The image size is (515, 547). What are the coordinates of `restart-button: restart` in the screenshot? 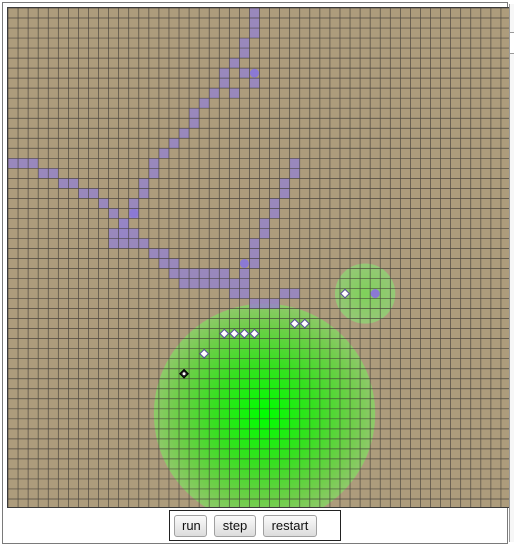 It's located at (290, 526).